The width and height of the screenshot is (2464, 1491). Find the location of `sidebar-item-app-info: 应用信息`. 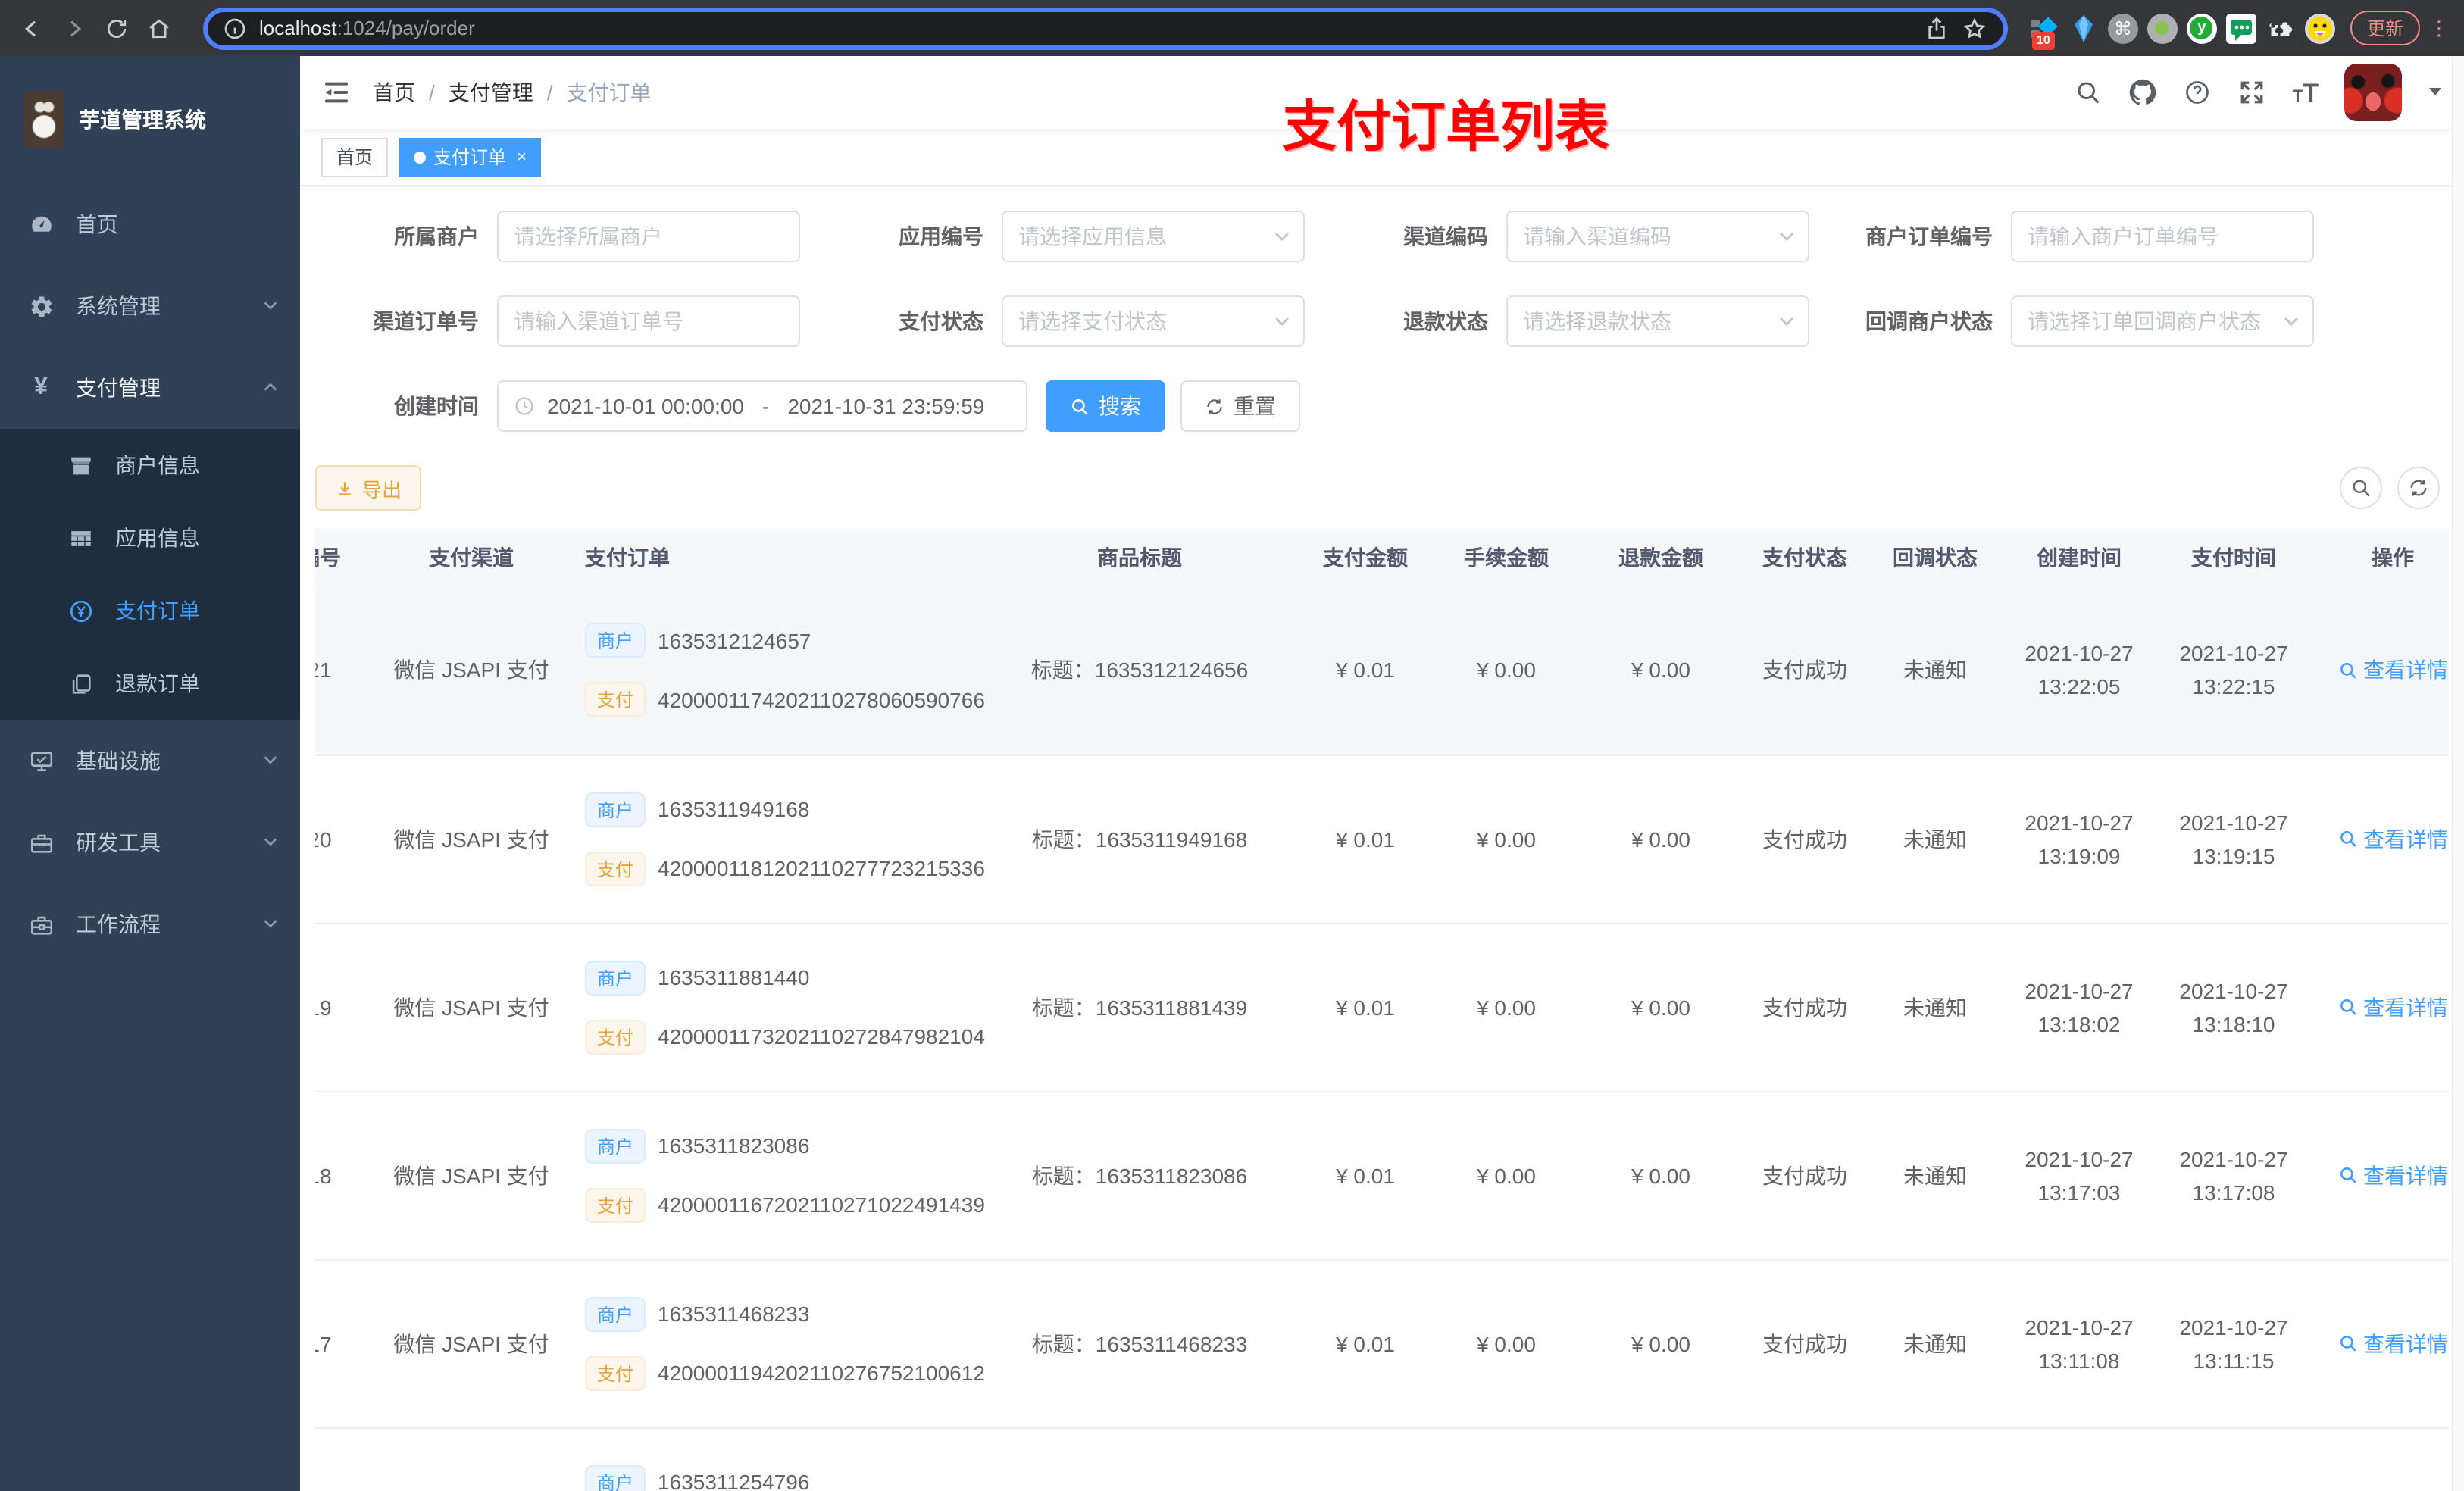

sidebar-item-app-info: 应用信息 is located at coordinates (150, 538).